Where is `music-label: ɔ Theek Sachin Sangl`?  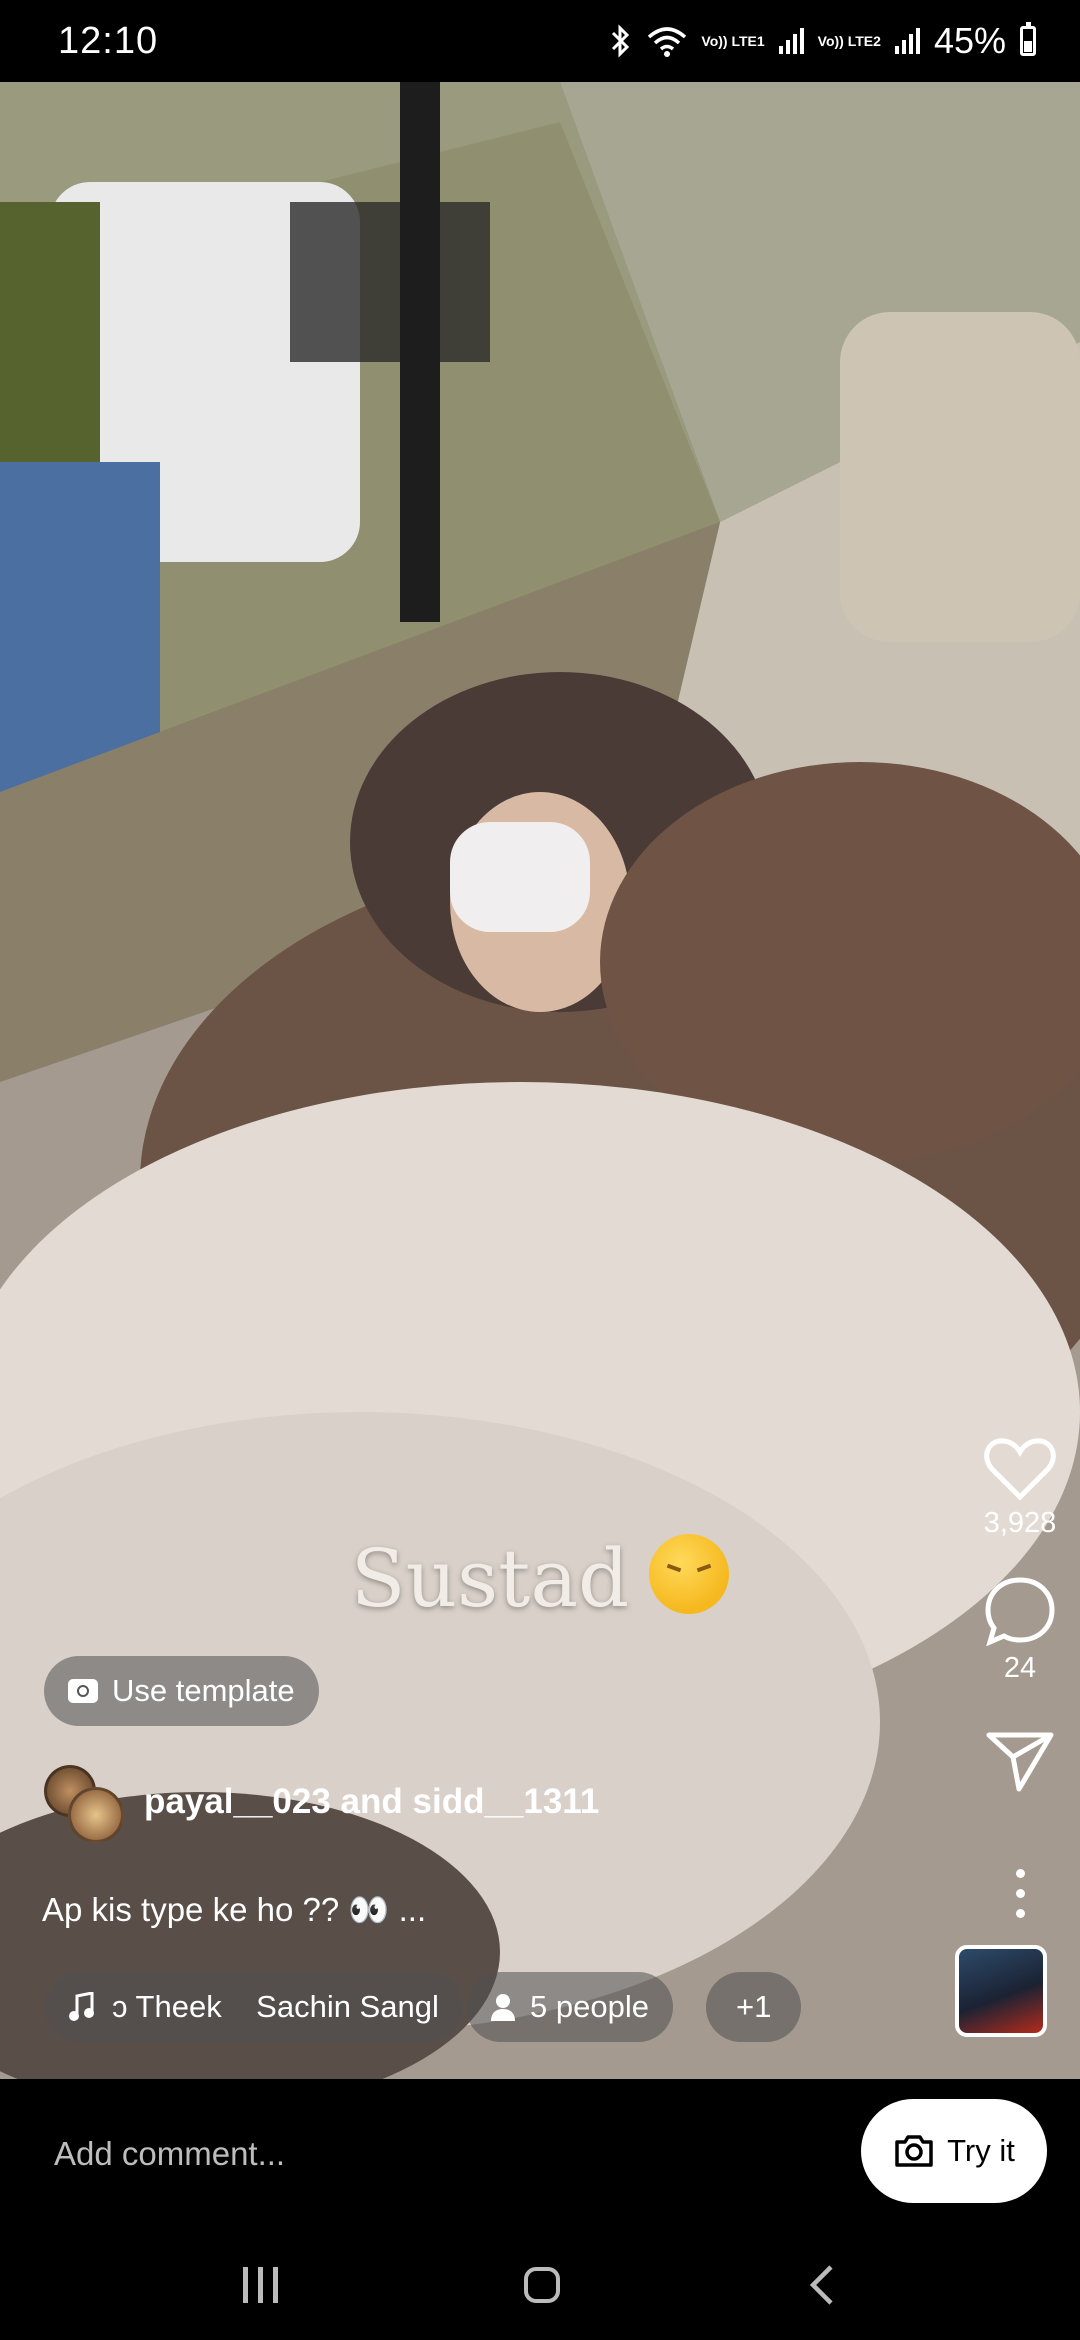 music-label: ɔ Theek Sachin Sangl is located at coordinates (275, 2006).